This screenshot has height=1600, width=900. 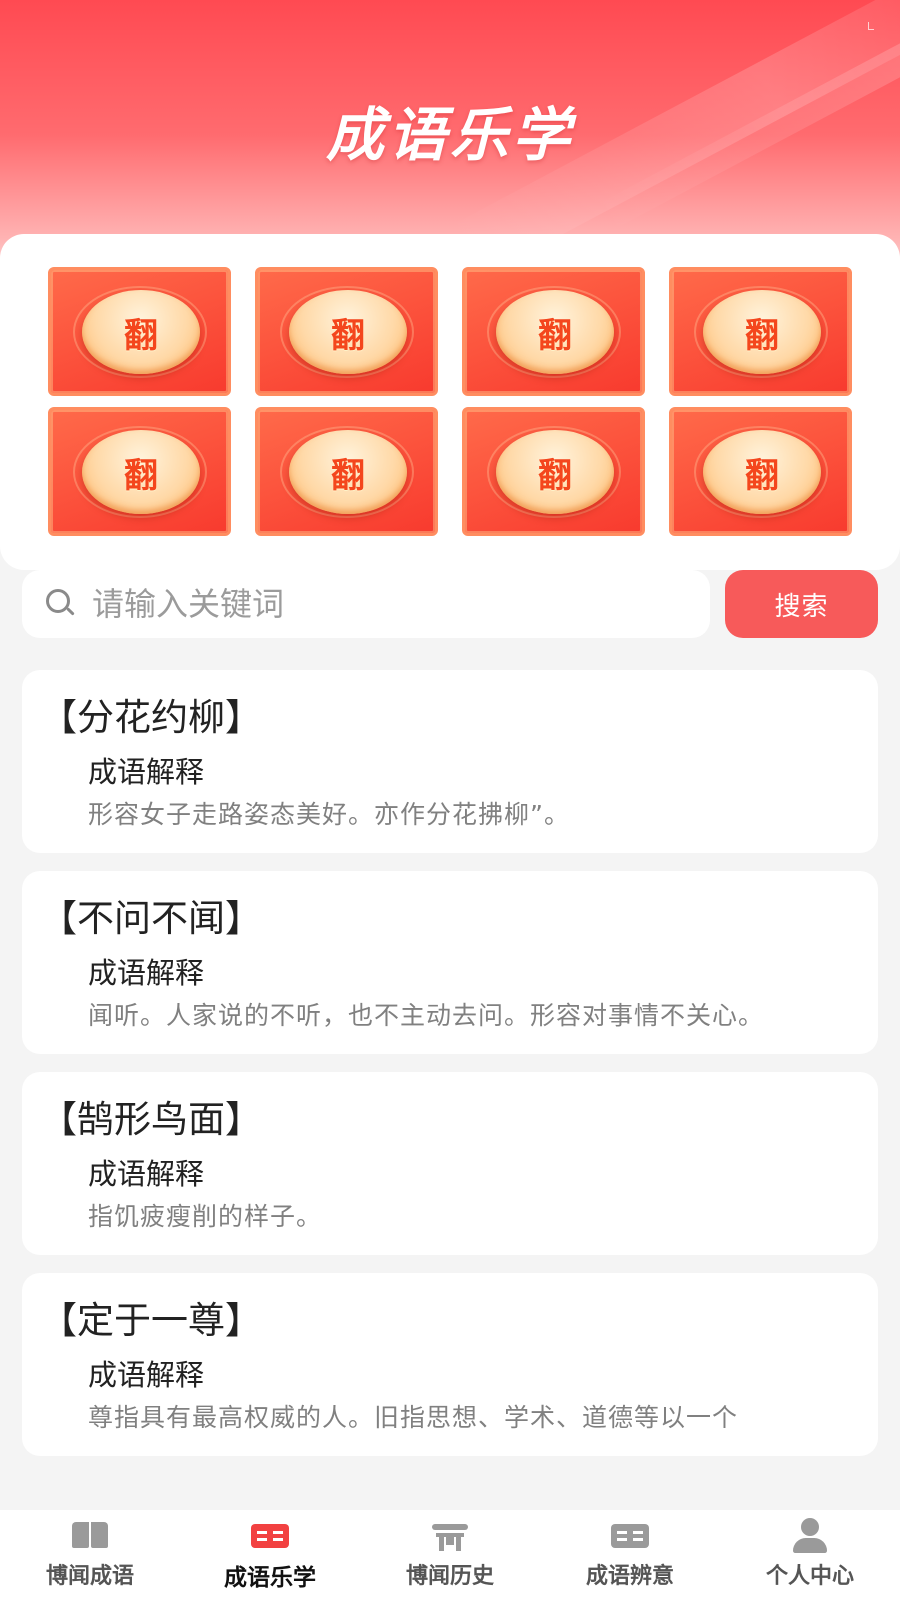 I want to click on book-icon, so click(x=90, y=1536).